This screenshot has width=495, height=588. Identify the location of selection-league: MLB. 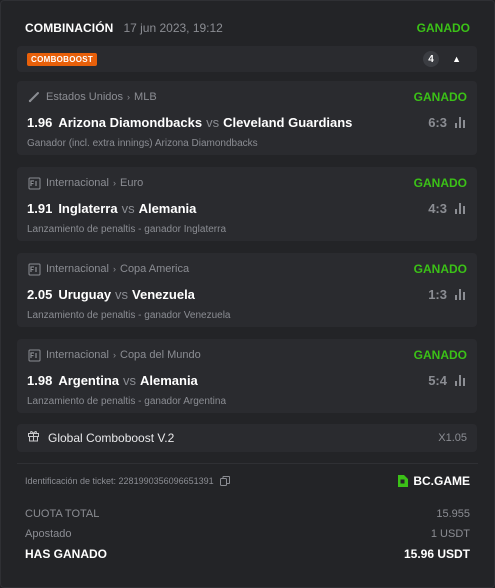
(145, 97).